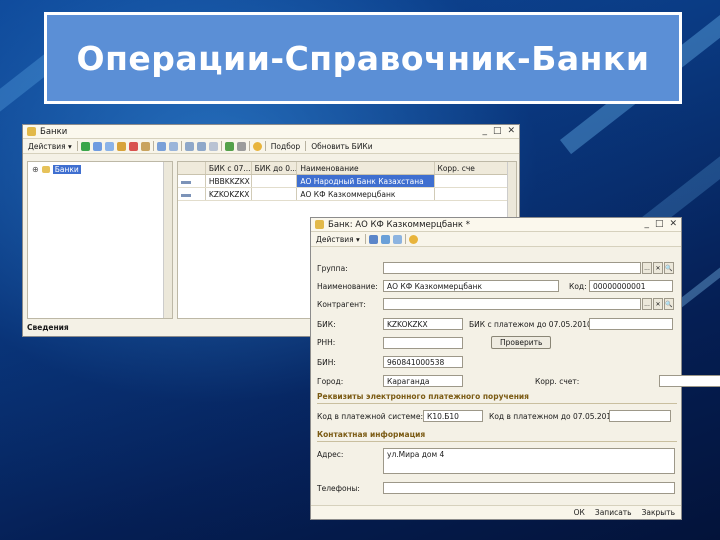  Describe the element at coordinates (371, 434) in the screenshot. I see `contacts-section-title: Контактная информация` at that location.